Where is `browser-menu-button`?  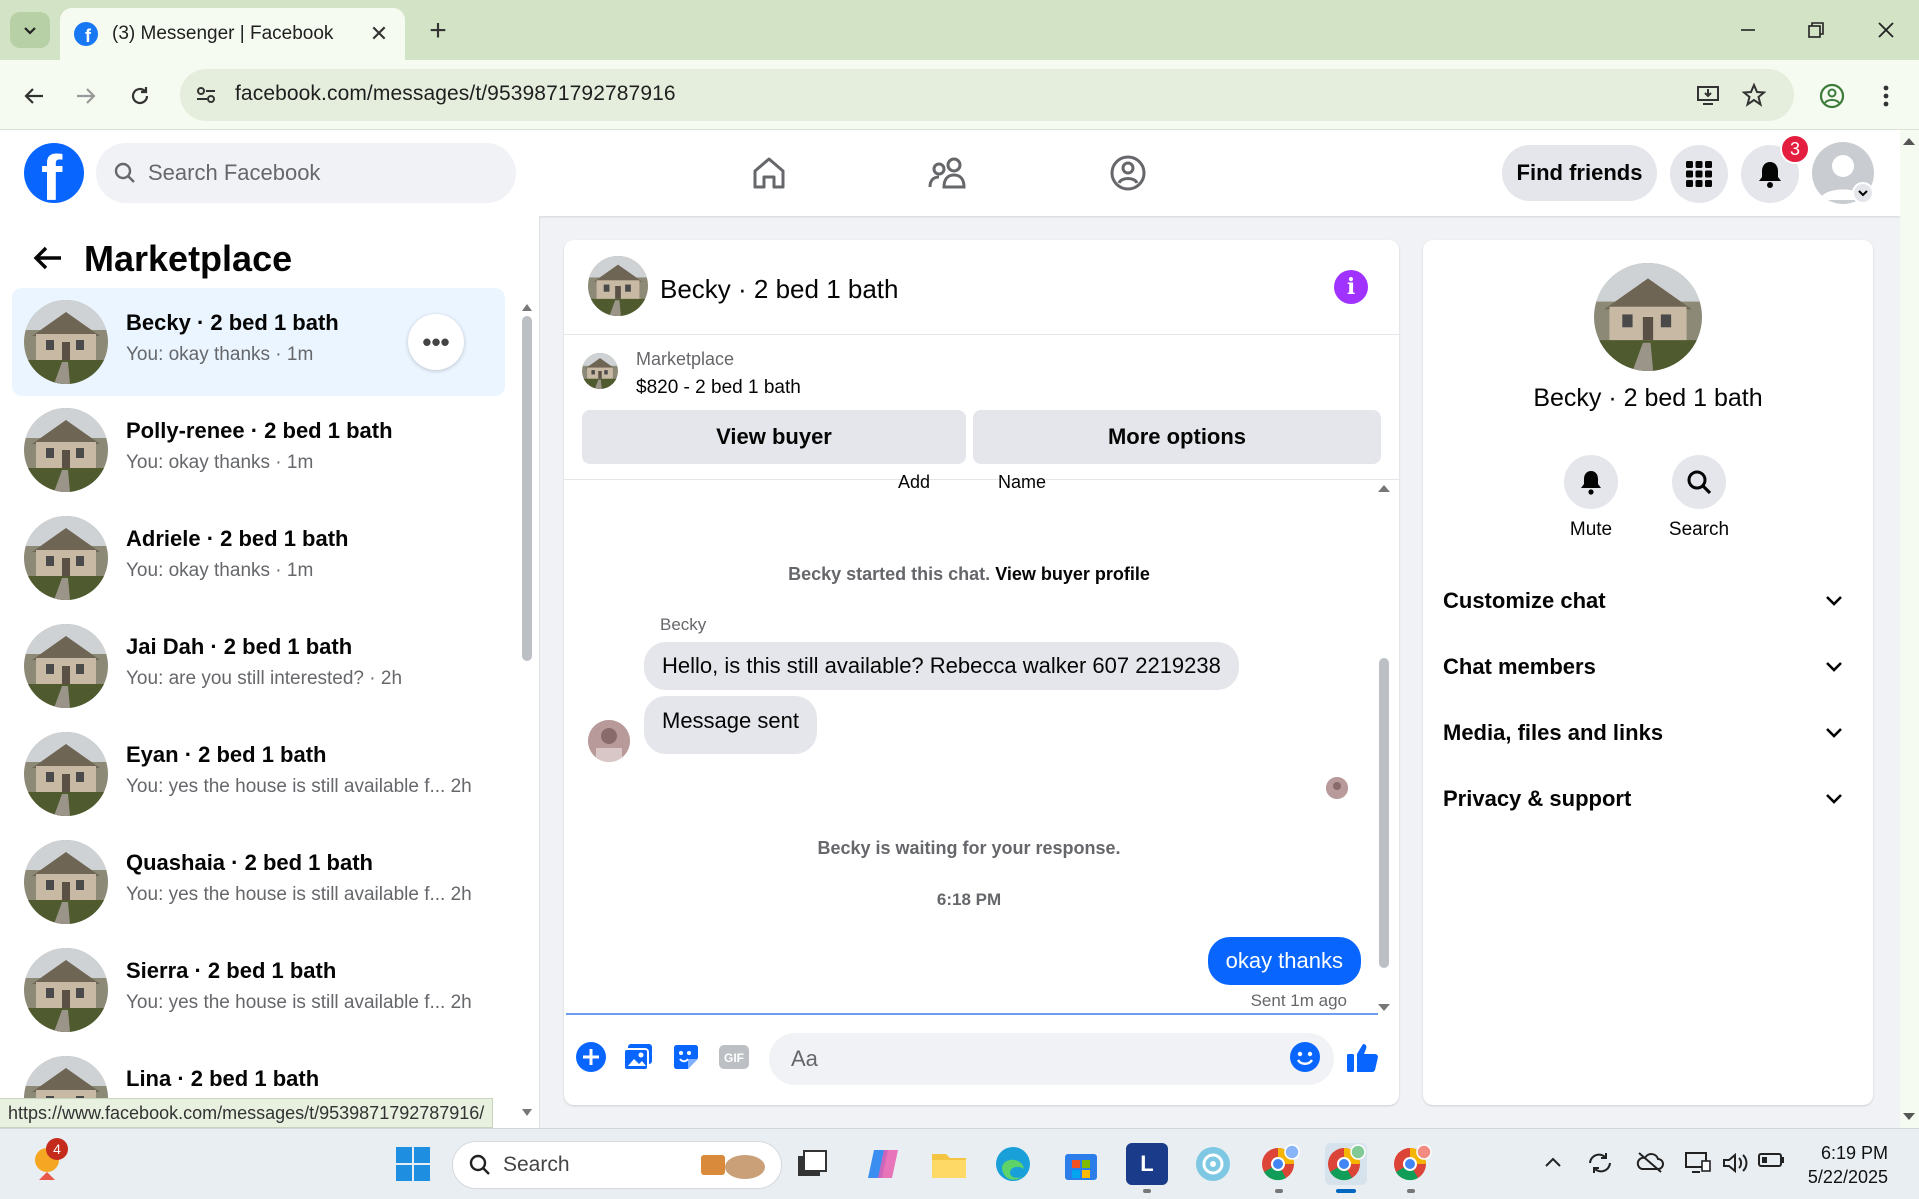
browser-menu-button is located at coordinates (1886, 96).